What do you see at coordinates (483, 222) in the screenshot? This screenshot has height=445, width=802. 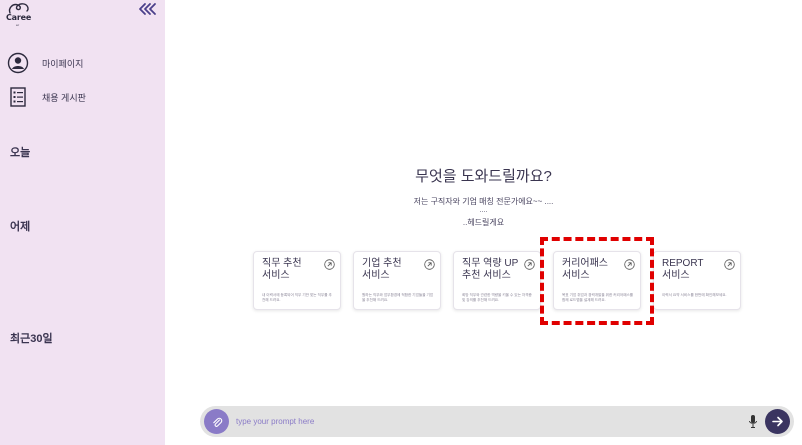 I see `intro-text-end: ..헤드릴게요` at bounding box center [483, 222].